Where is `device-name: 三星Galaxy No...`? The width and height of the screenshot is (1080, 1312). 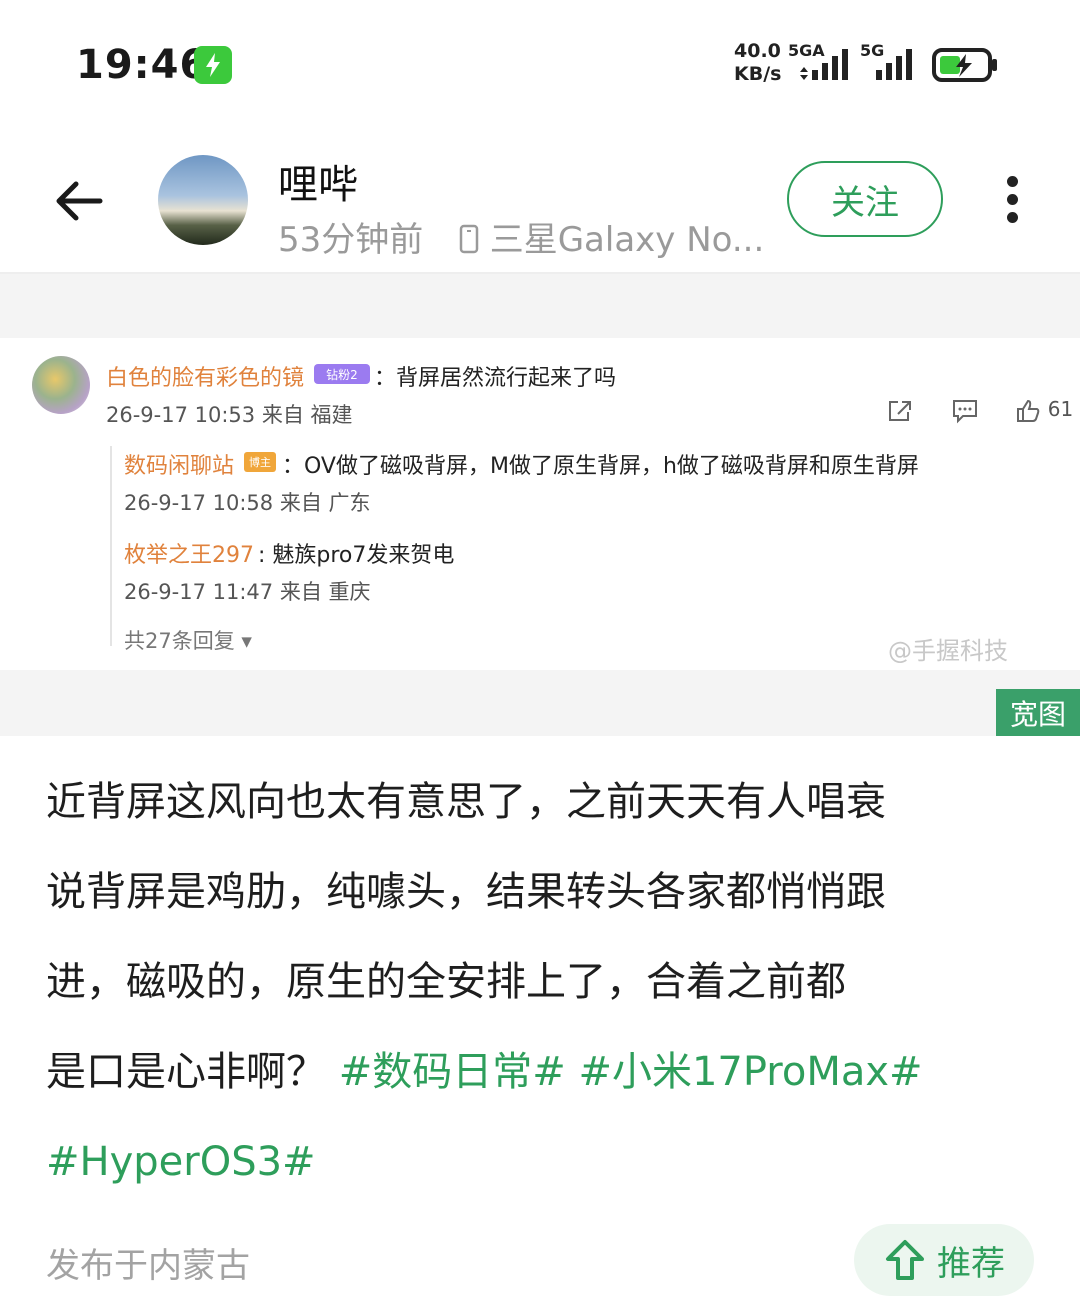
device-name: 三星Galaxy No... is located at coordinates (627, 240).